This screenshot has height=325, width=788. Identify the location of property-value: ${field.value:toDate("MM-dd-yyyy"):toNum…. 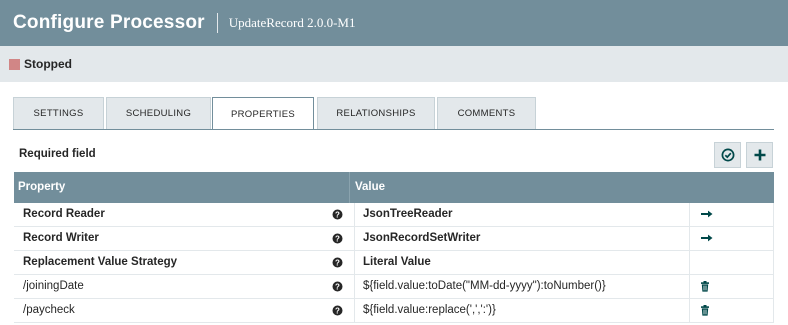
(484, 286).